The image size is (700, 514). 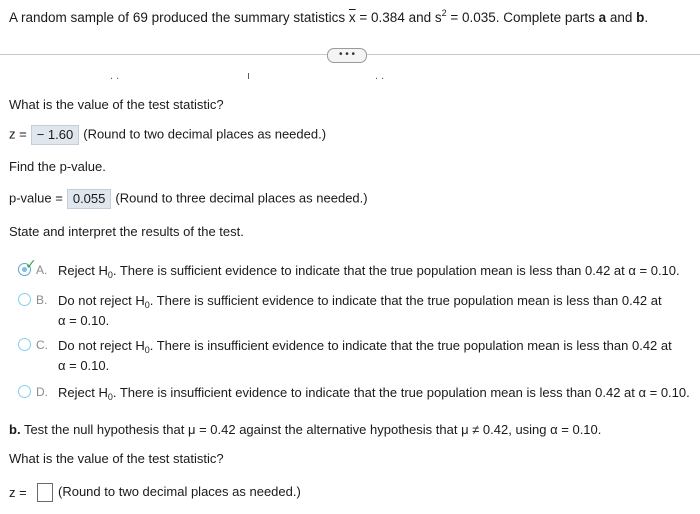 What do you see at coordinates (24, 344) in the screenshot?
I see `option-c-radio` at bounding box center [24, 344].